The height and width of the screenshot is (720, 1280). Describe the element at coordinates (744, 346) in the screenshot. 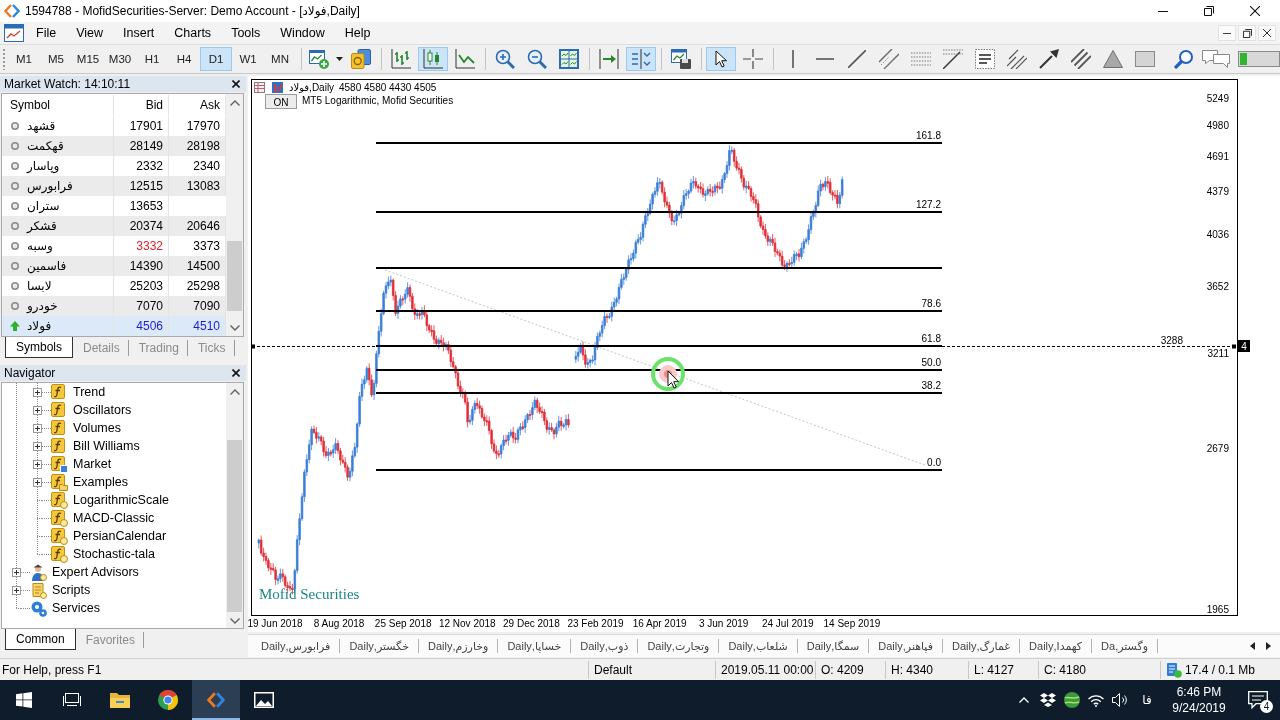

I see `horizontal-line` at that location.